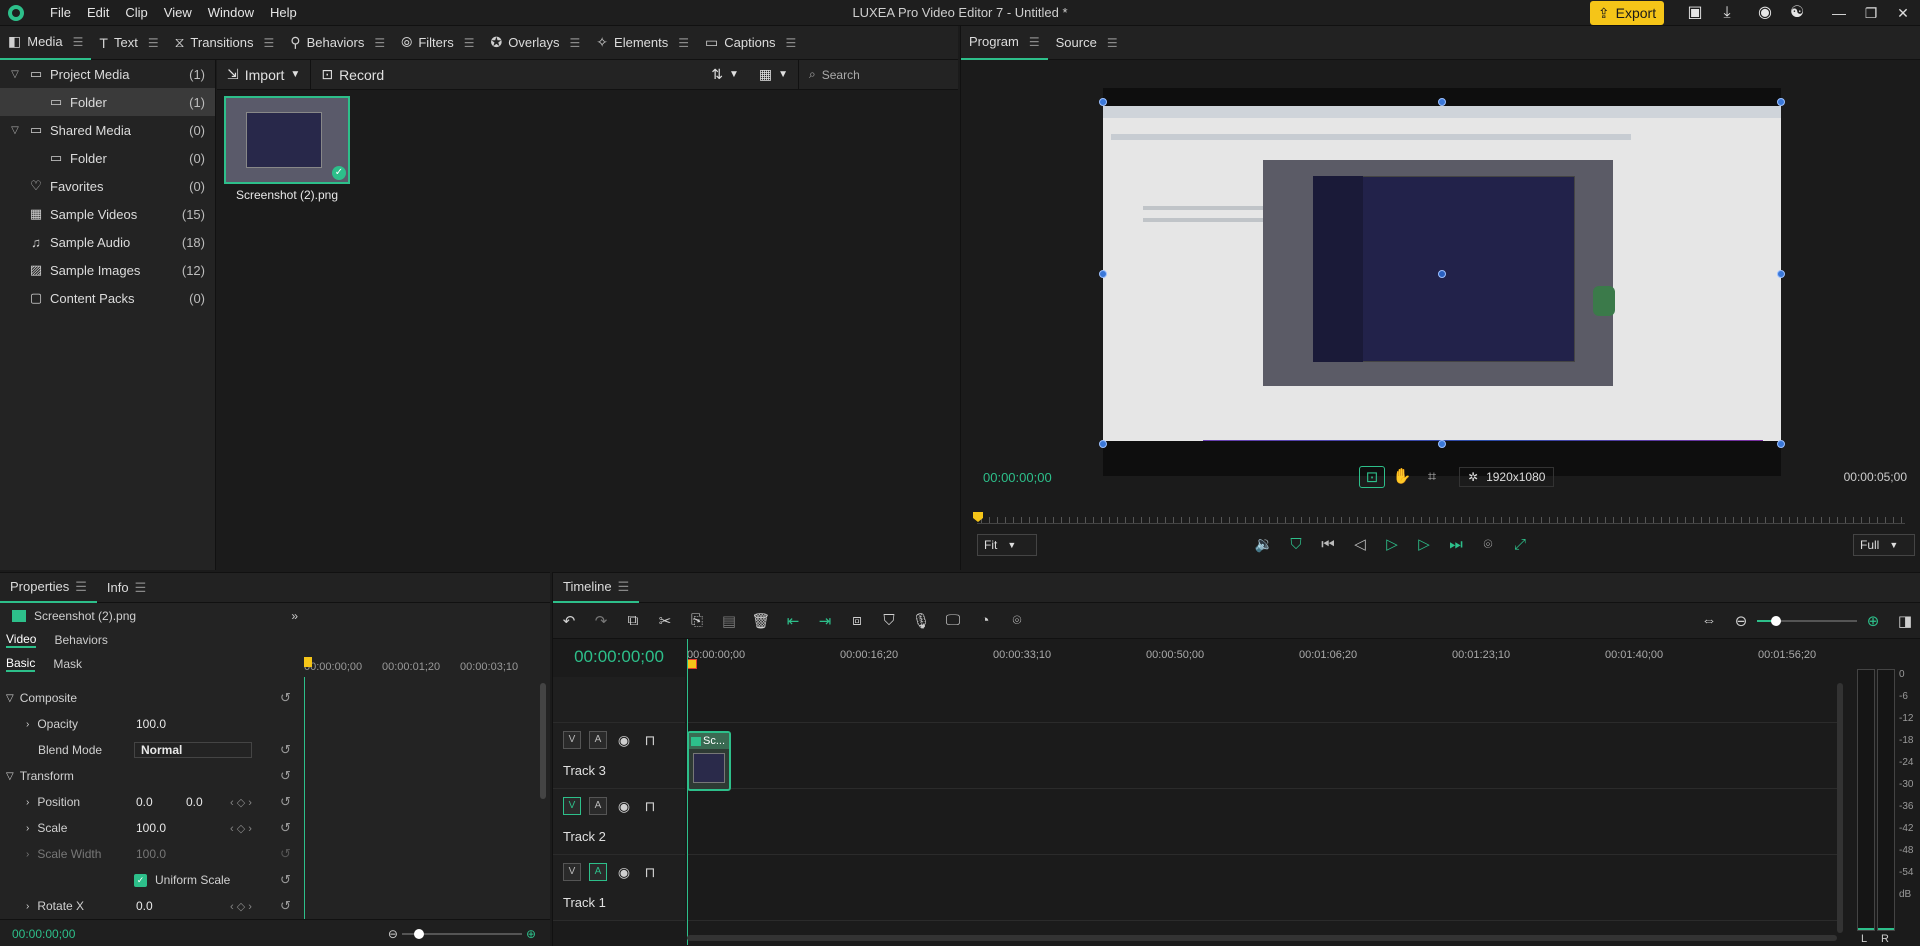 This screenshot has width=1920, height=946. I want to click on subtab-mask: Mask, so click(67, 664).